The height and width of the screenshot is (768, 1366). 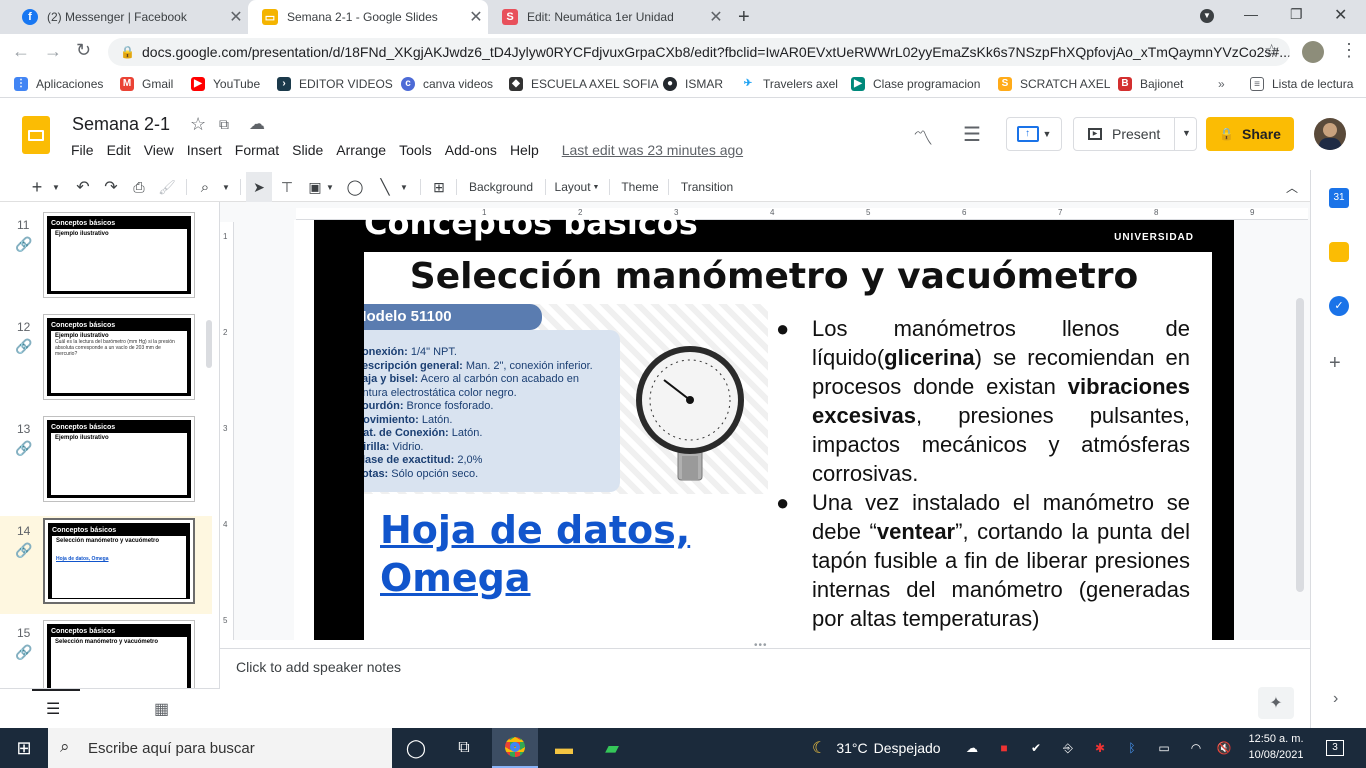 What do you see at coordinates (37, 187) in the screenshot?
I see `new-slide-icon: +` at bounding box center [37, 187].